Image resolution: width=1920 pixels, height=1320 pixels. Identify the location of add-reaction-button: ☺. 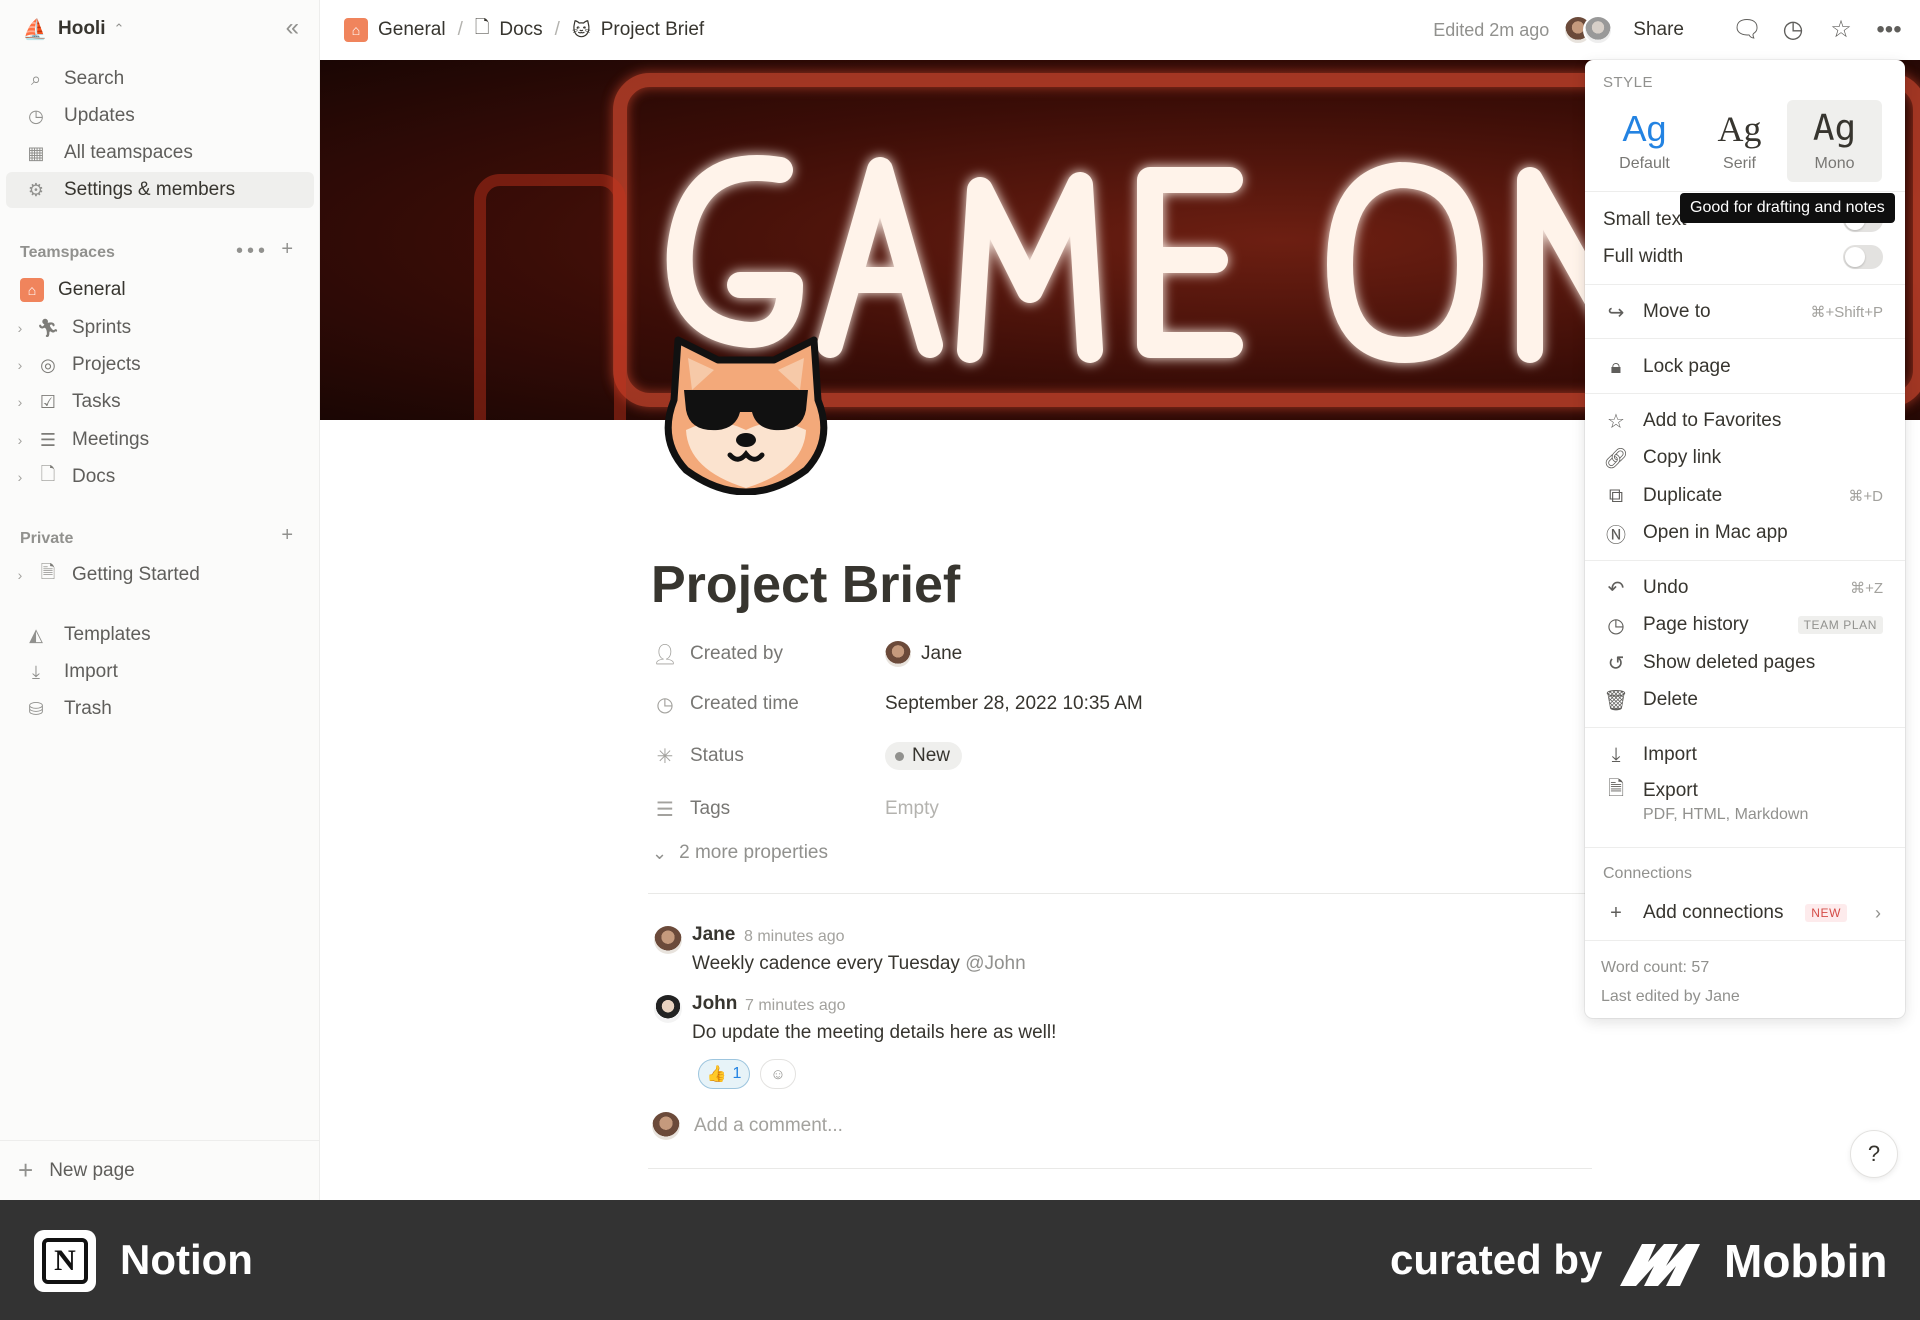
(778, 1074).